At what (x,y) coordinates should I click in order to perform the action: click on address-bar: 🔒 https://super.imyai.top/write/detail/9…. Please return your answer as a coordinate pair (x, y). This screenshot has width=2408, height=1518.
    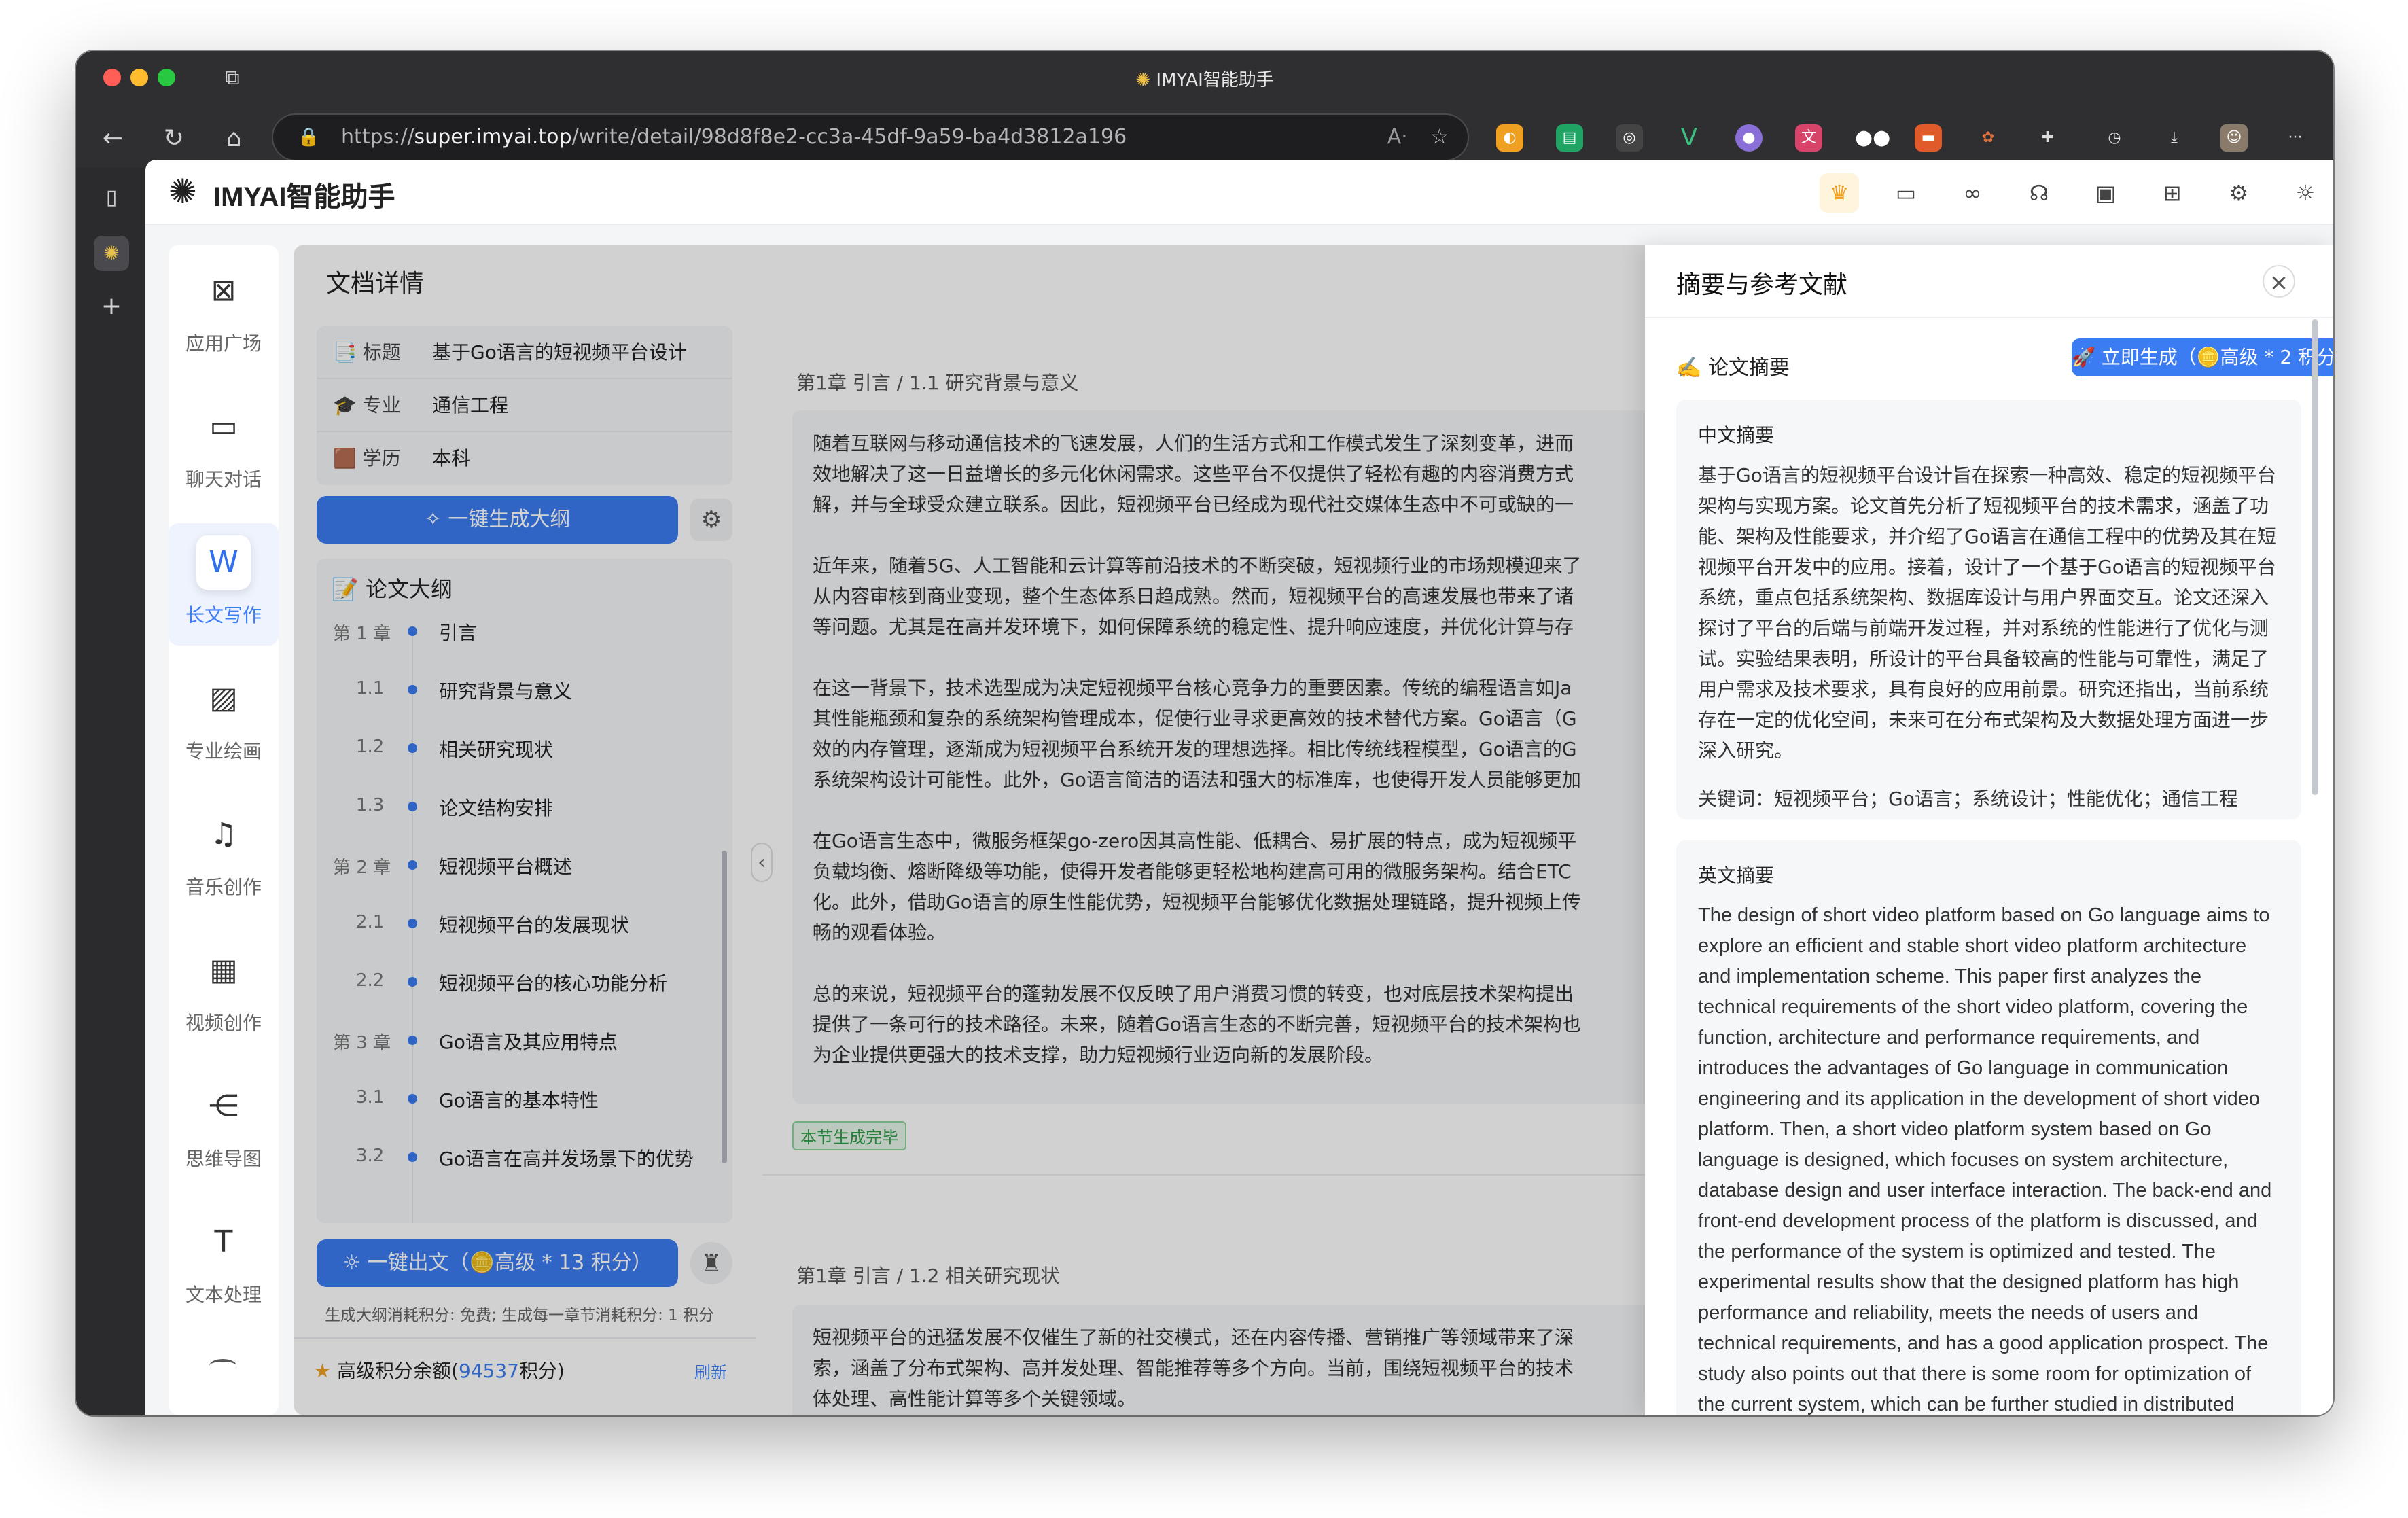
    Looking at the image, I should click on (870, 137).